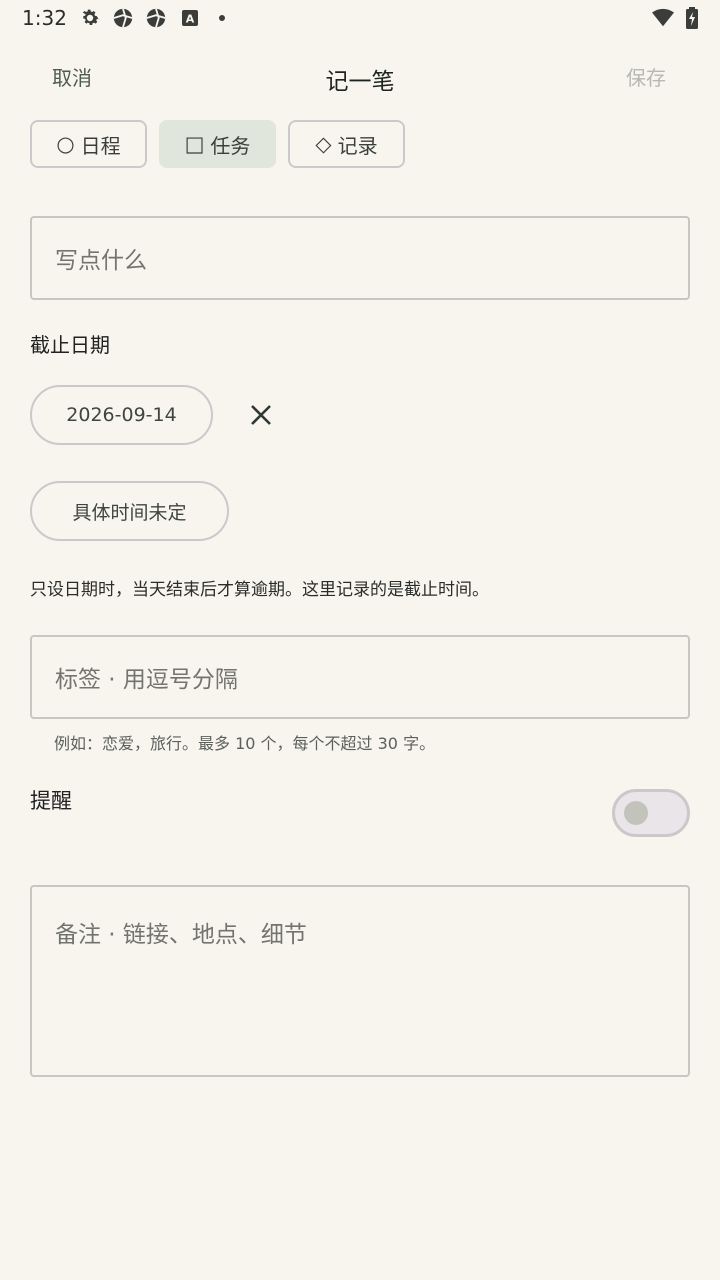 This screenshot has width=720, height=1280. I want to click on title-input: 写点什么, so click(360, 258).